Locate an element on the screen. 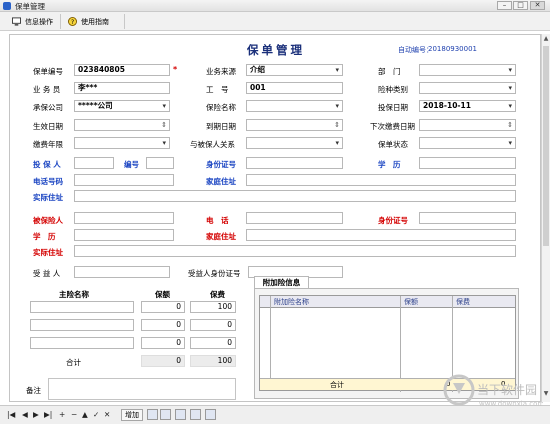 The image size is (550, 424). insured-phone-input is located at coordinates (294, 218).